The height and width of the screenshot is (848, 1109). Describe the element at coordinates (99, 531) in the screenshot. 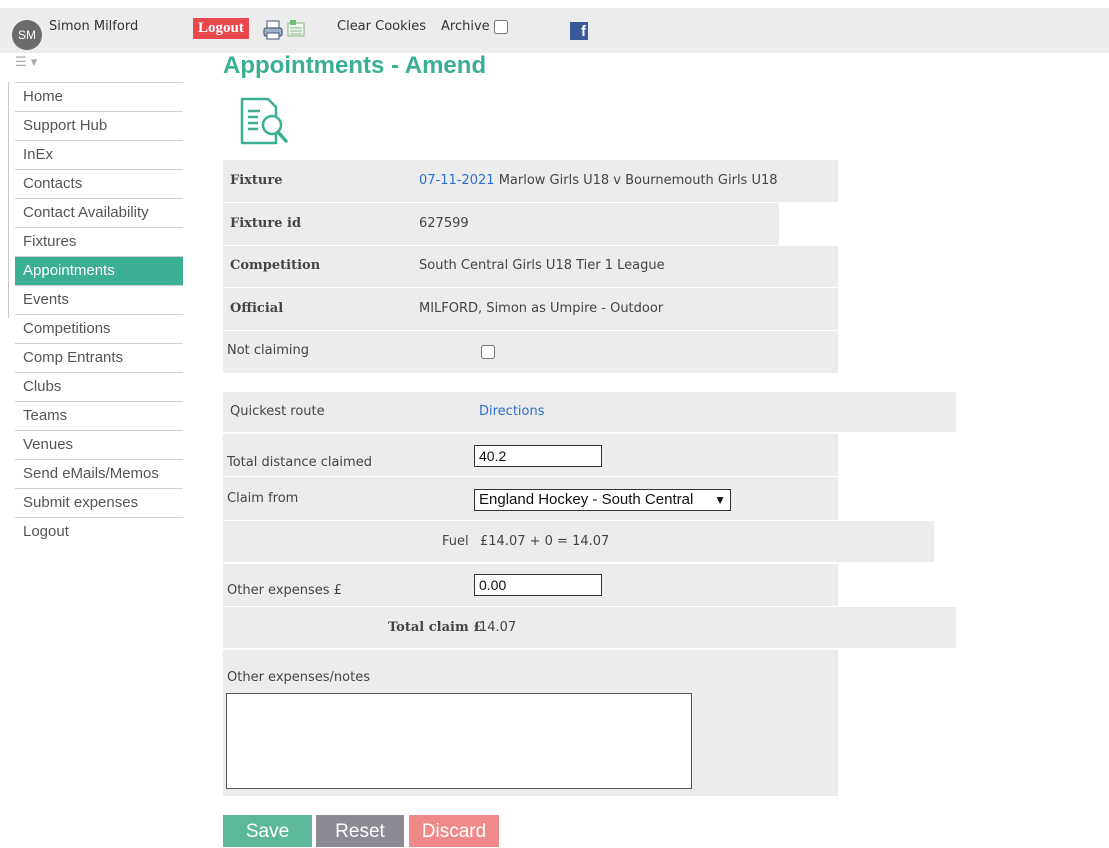

I see `sidebar-item-logout: Logout` at that location.